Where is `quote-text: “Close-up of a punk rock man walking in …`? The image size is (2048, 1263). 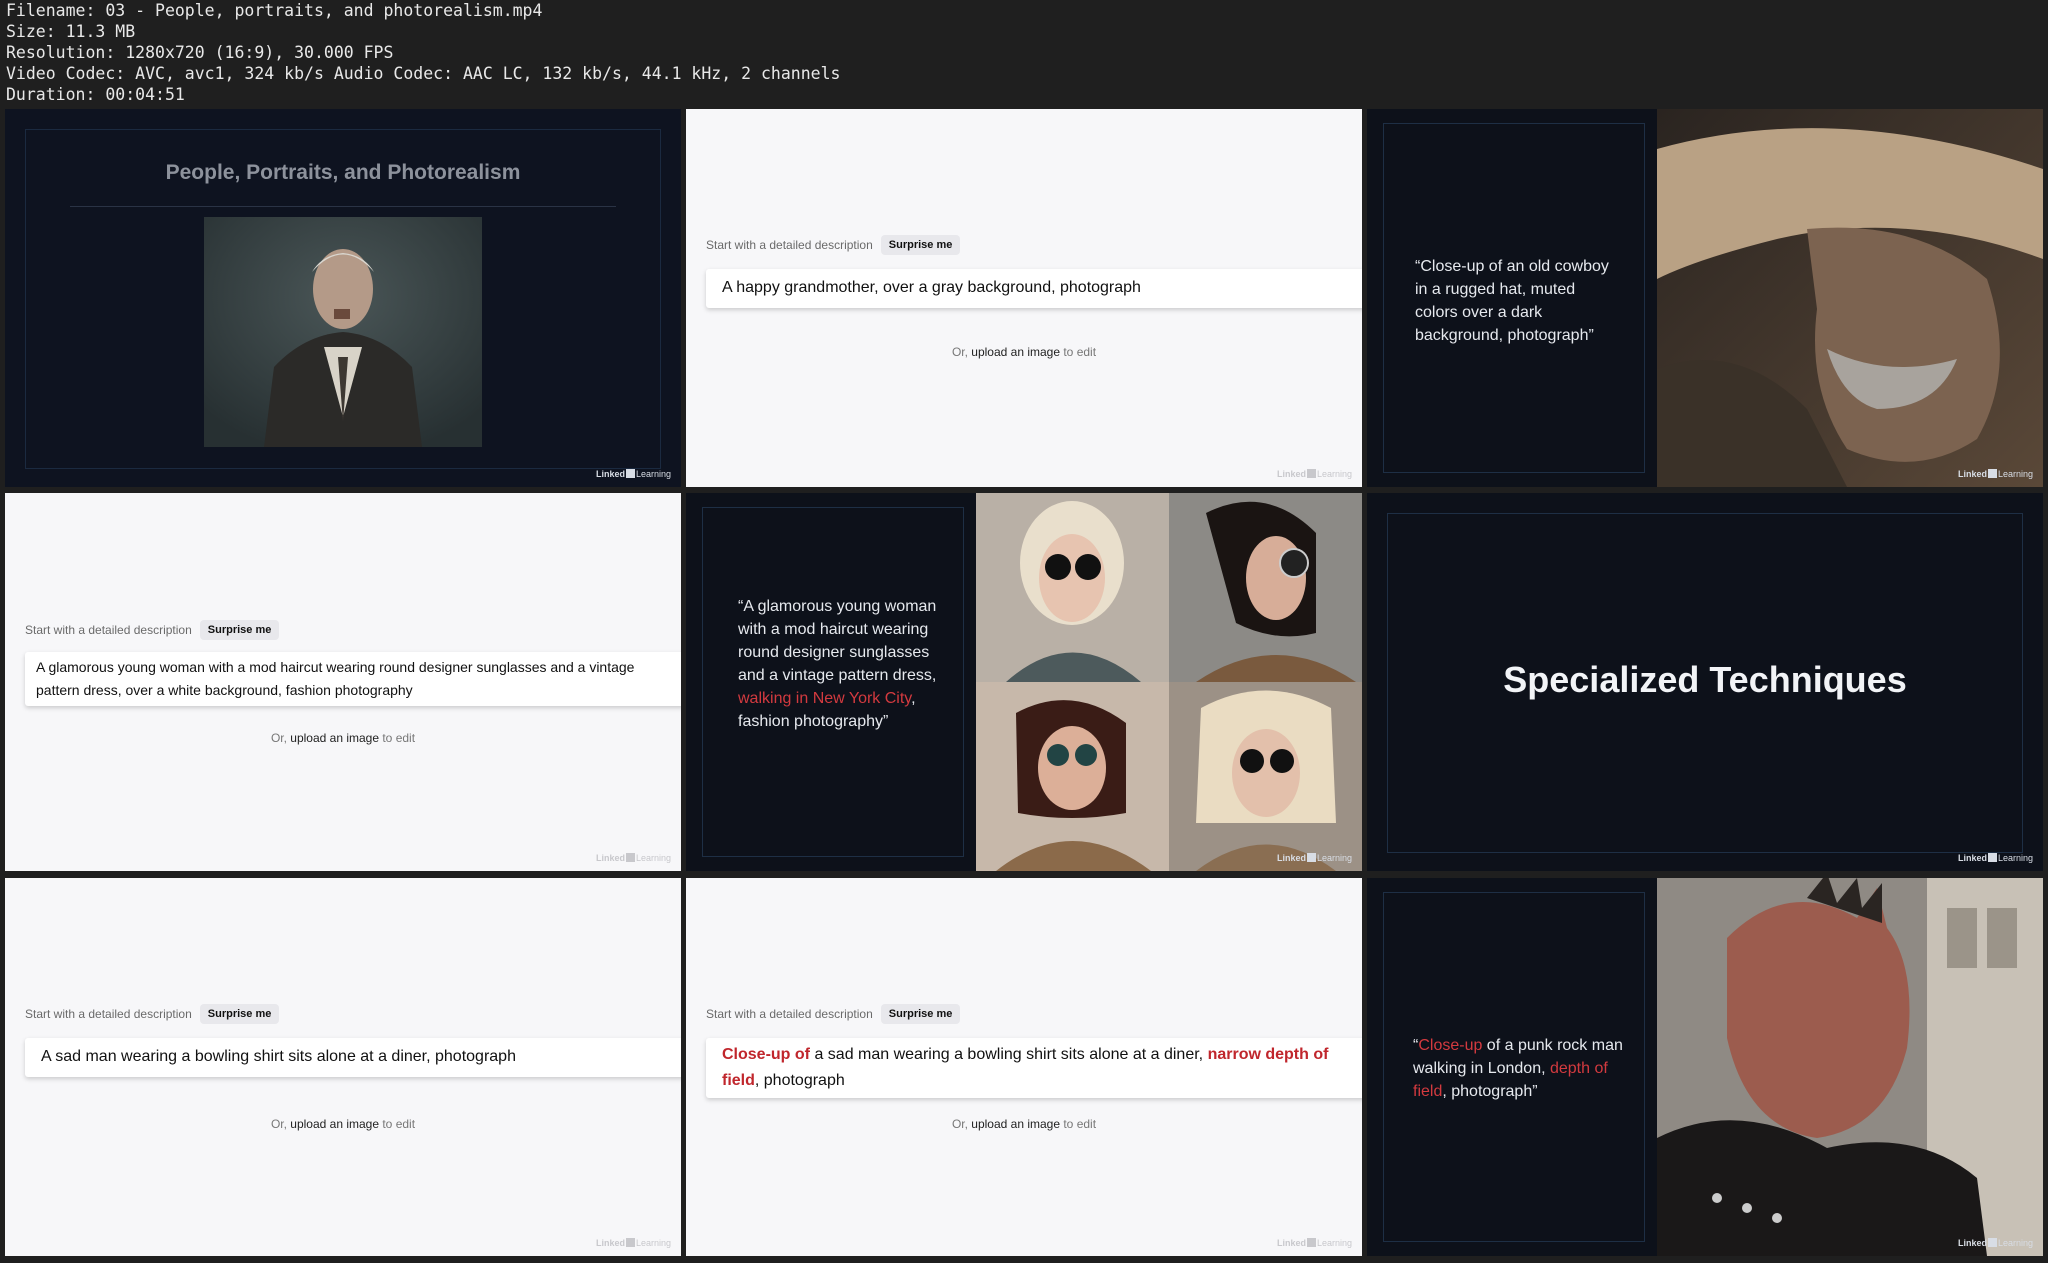
quote-text: “Close-up of a punk rock man walking in … is located at coordinates (1518, 1068).